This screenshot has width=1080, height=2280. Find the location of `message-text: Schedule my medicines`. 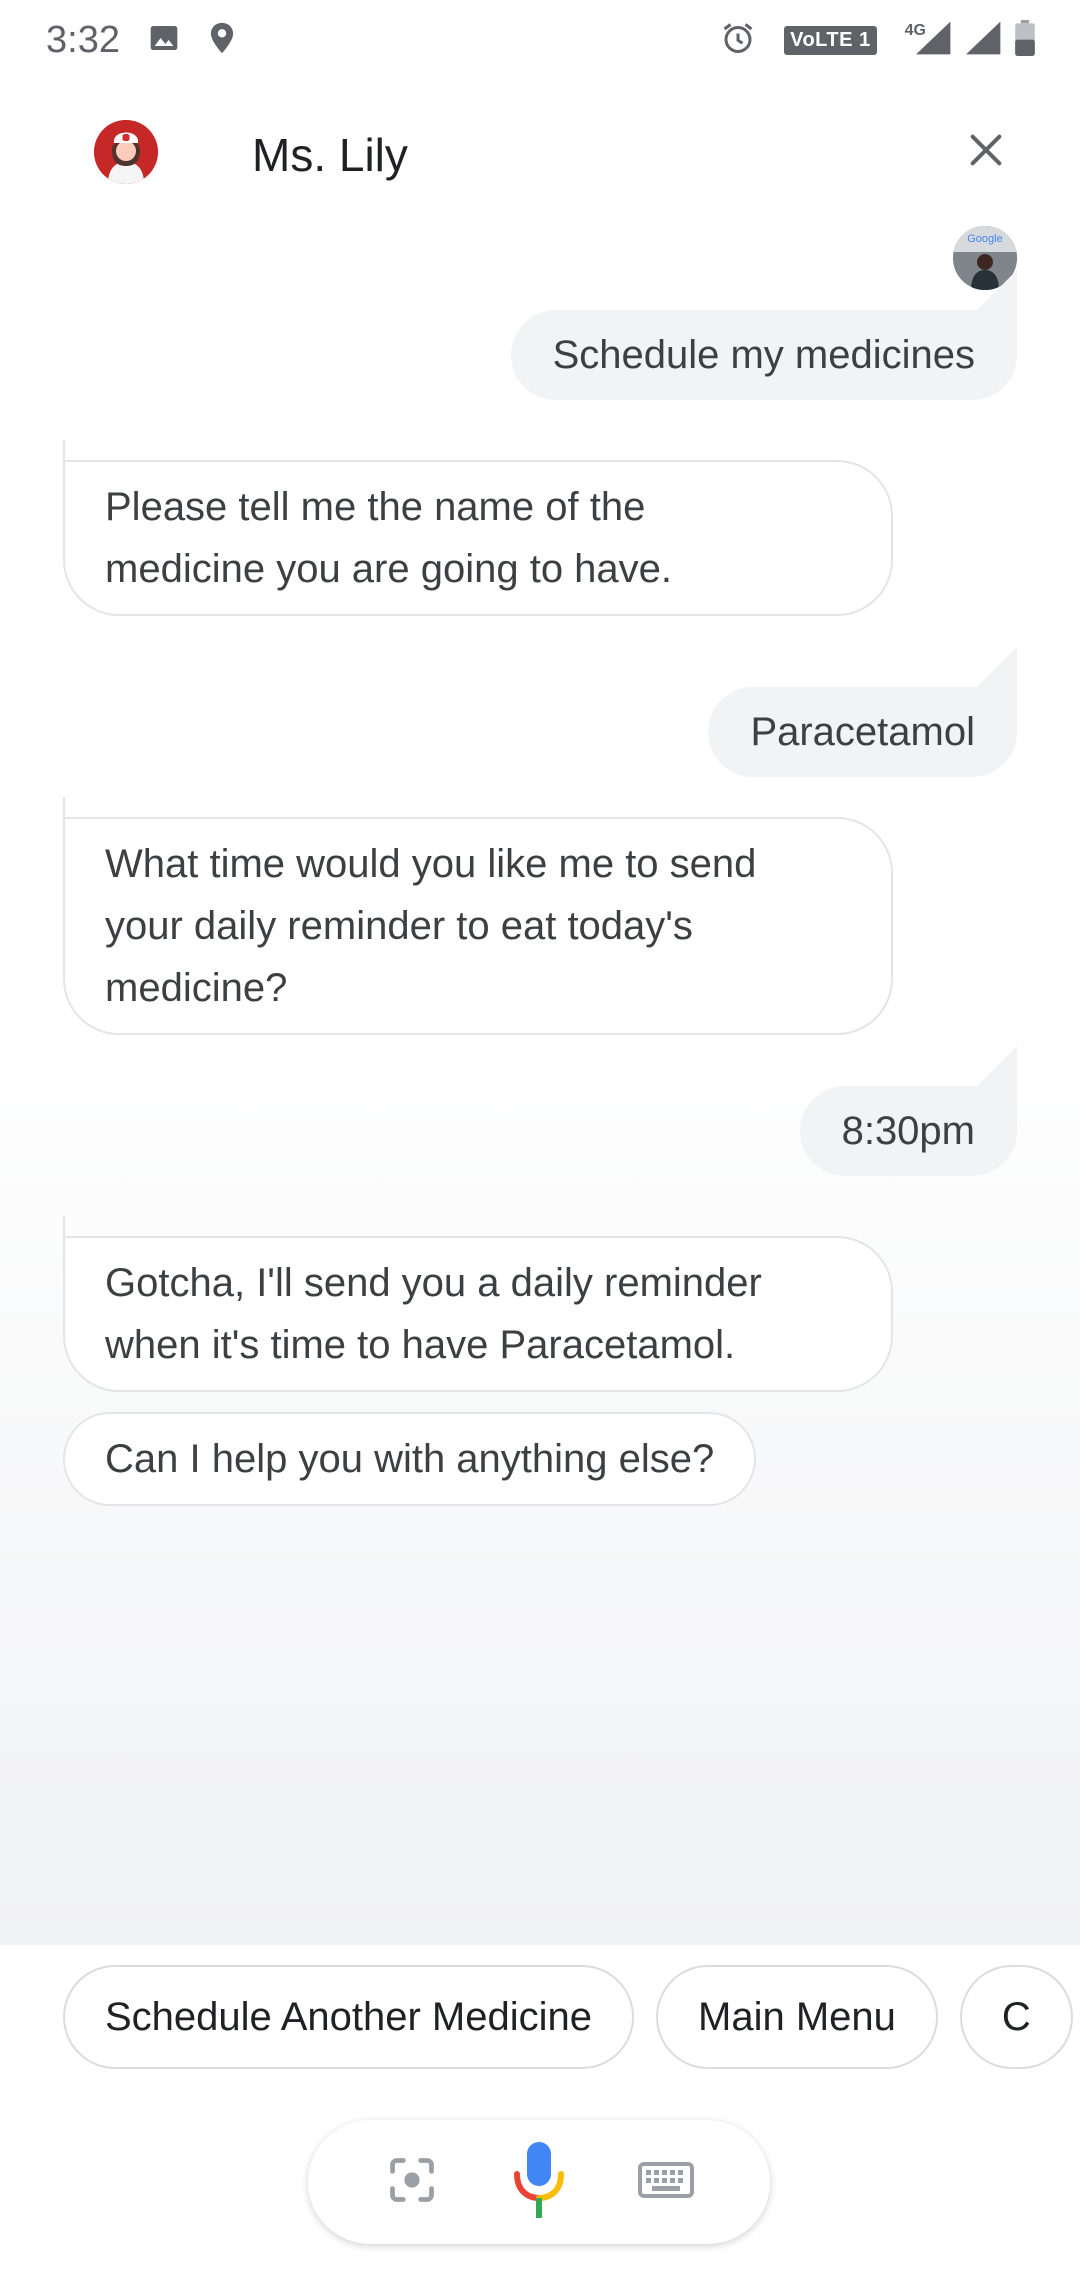

message-text: Schedule my medicines is located at coordinates (763, 355).